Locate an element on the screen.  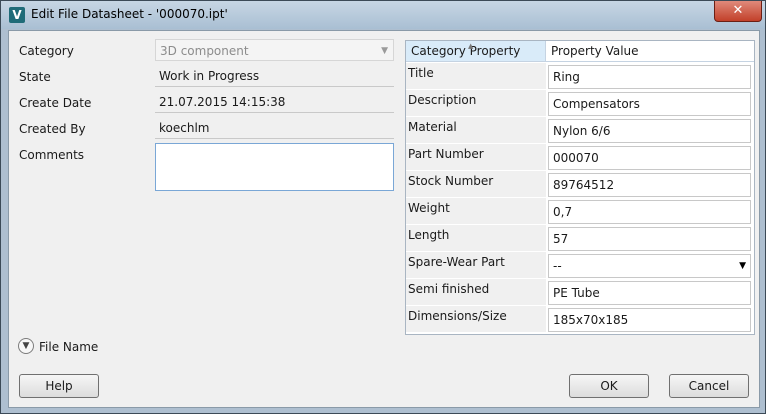
grid-row: Description Compensators is located at coordinates (580, 103).